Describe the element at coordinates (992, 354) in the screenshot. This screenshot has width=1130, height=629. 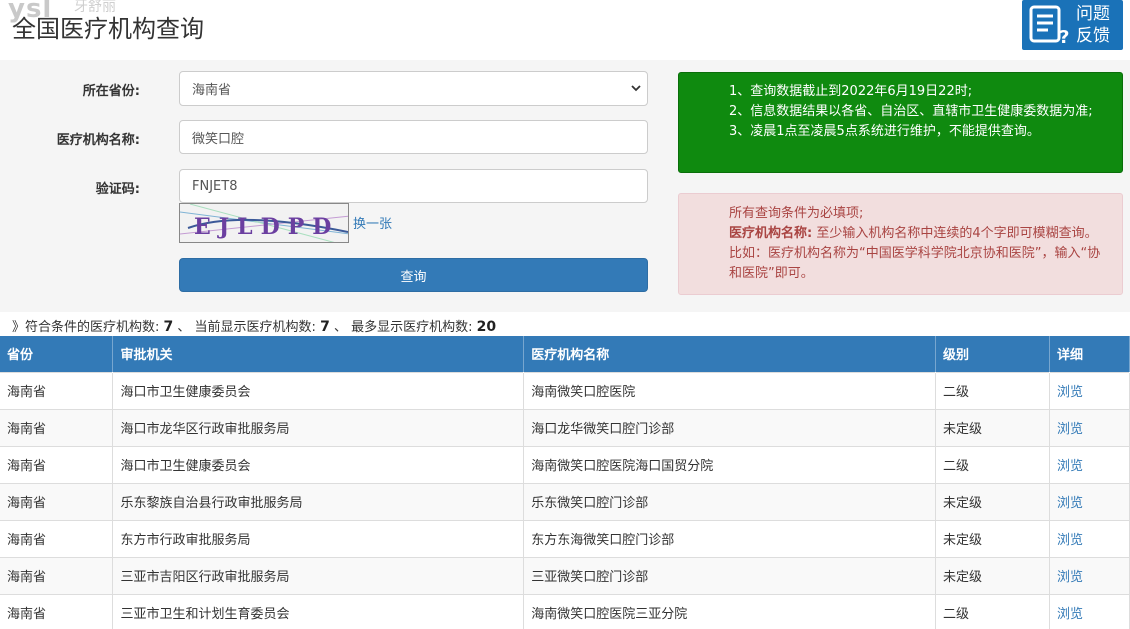
I see `col-header-level: 级别` at that location.